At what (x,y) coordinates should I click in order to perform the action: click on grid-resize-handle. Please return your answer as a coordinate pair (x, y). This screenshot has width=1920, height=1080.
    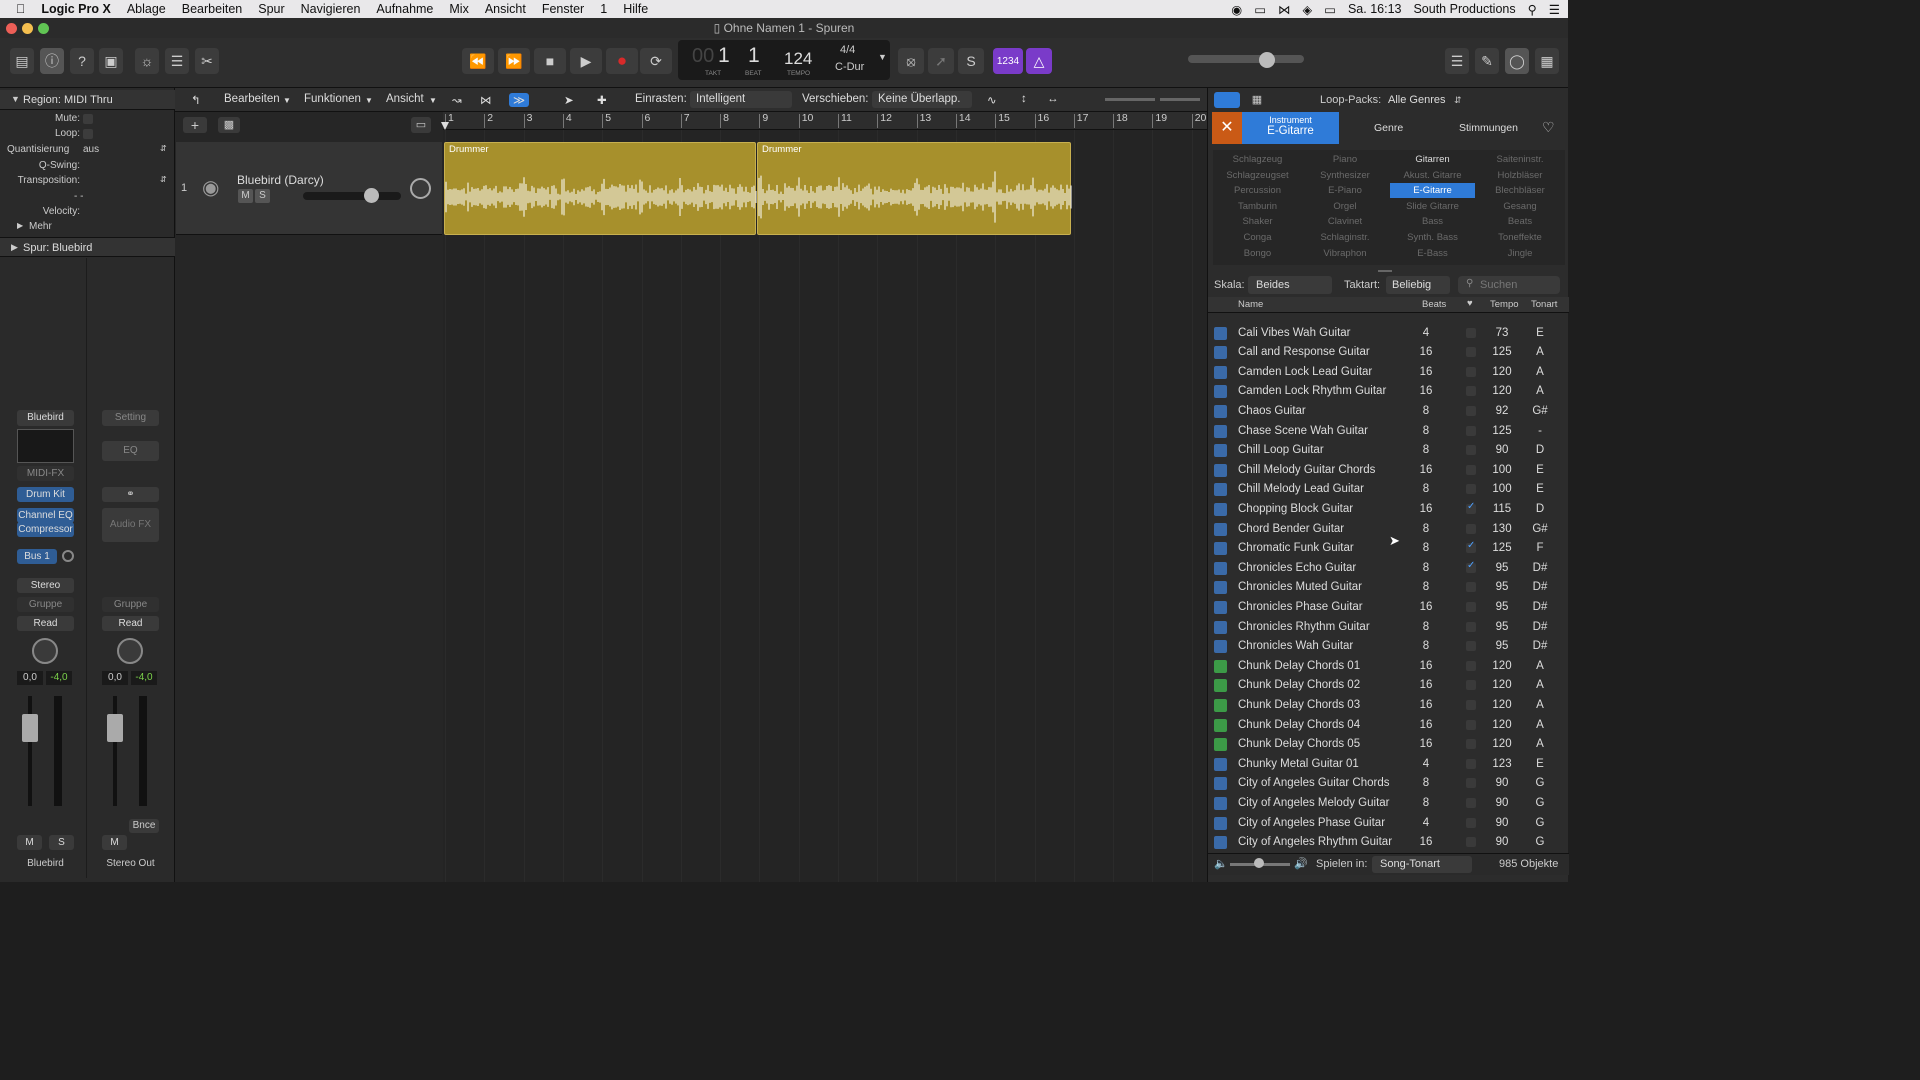
    Looking at the image, I should click on (1385, 271).